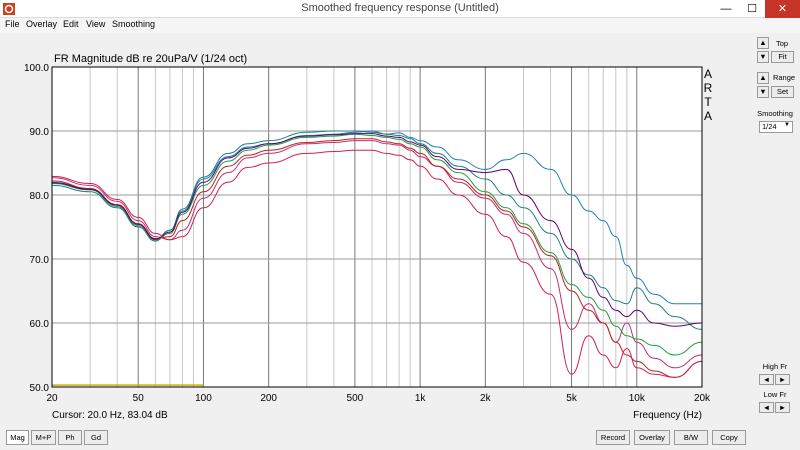 The image size is (800, 450). What do you see at coordinates (782, 43) in the screenshot?
I see `top-label: Top` at bounding box center [782, 43].